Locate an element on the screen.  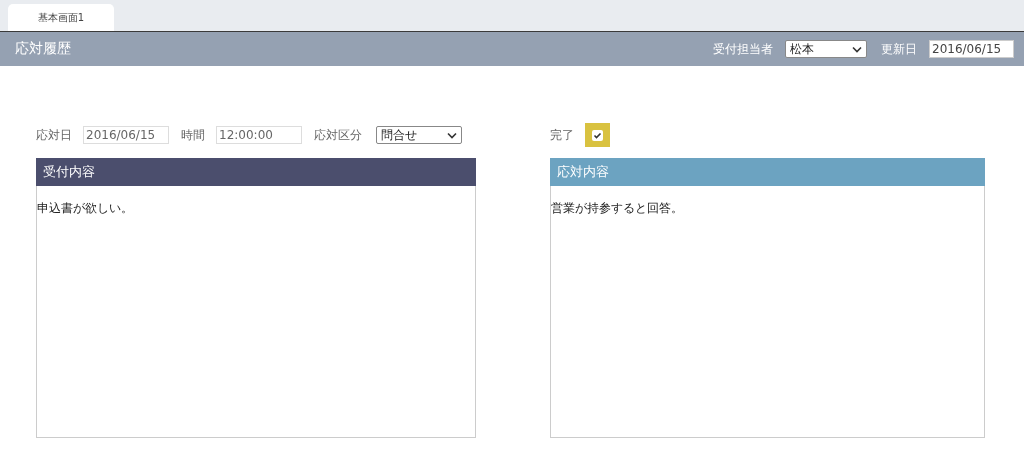
assignee-dropdown: 松本 is located at coordinates (826, 49).